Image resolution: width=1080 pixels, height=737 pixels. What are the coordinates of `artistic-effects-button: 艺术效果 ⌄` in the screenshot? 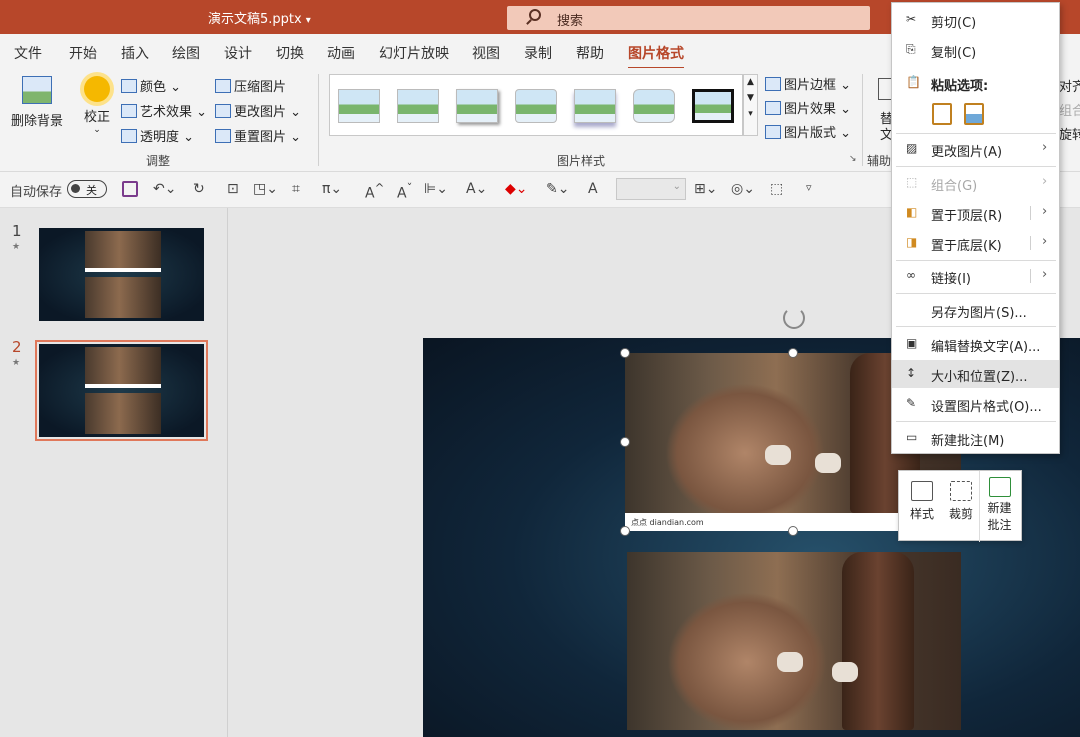 It's located at (164, 110).